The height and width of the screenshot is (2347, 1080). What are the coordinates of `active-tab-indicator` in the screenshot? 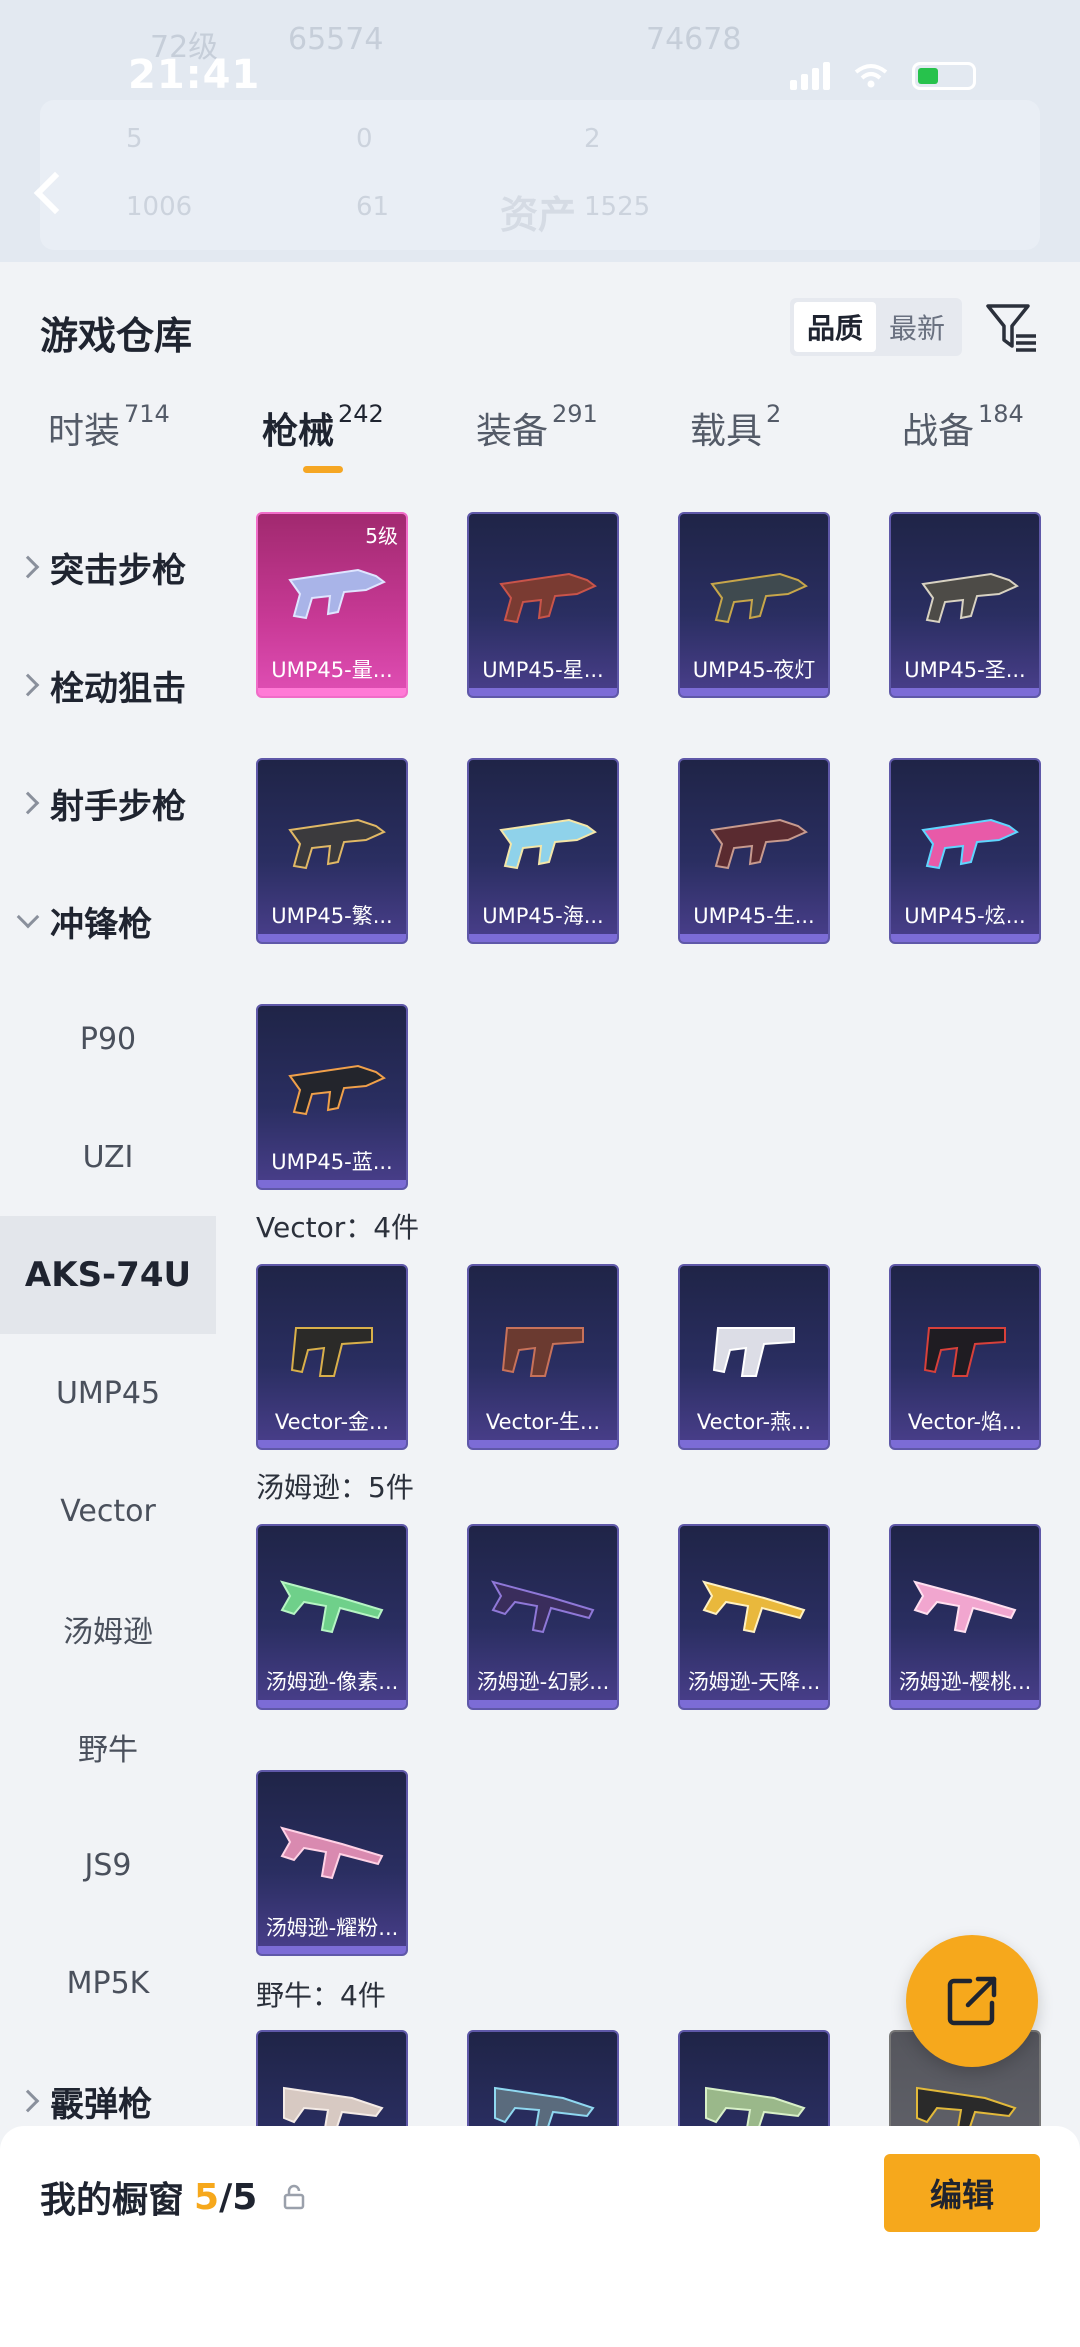 It's located at (322, 469).